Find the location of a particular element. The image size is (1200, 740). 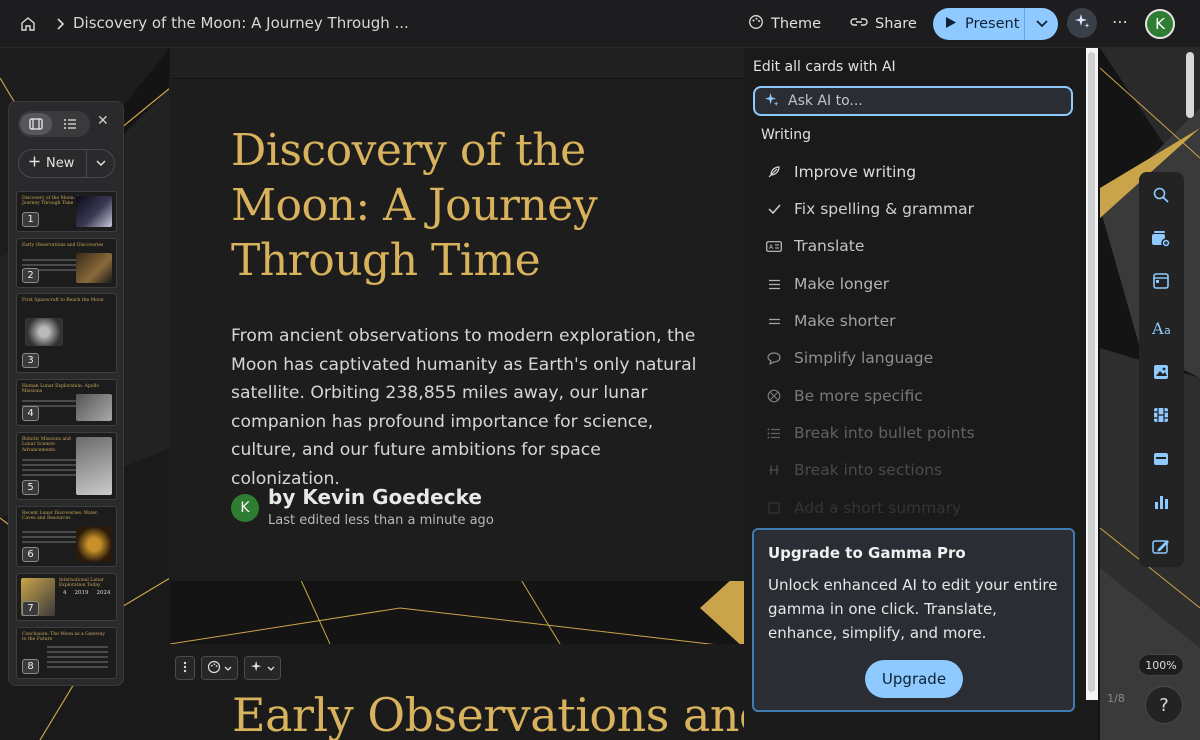

slide-thumbnail-title: International Lunar Exploration Today is located at coordinates (81, 583).